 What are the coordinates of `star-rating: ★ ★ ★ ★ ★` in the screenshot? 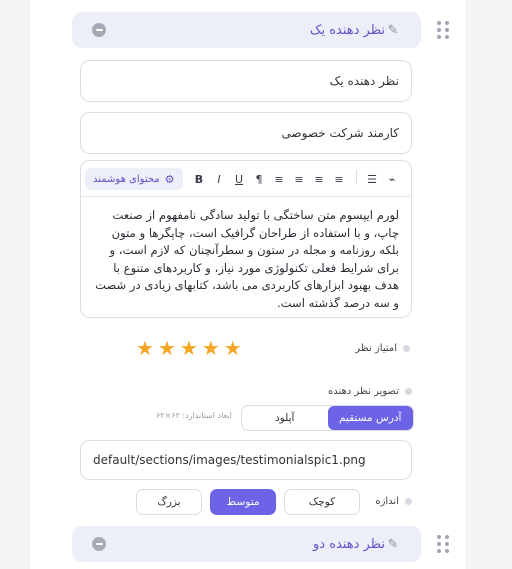 It's located at (189, 348).